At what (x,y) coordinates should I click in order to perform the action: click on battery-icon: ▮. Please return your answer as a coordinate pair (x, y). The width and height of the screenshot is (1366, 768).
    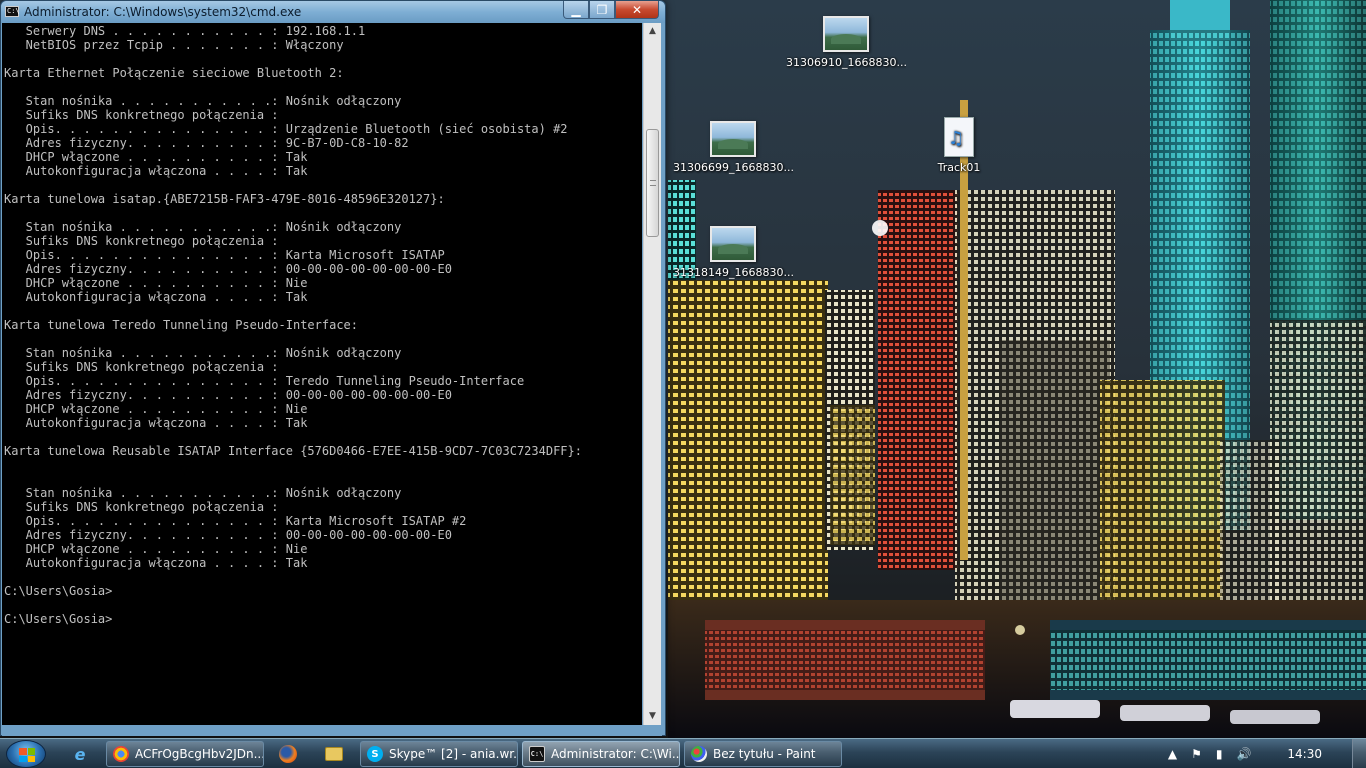
    Looking at the image, I should click on (1219, 754).